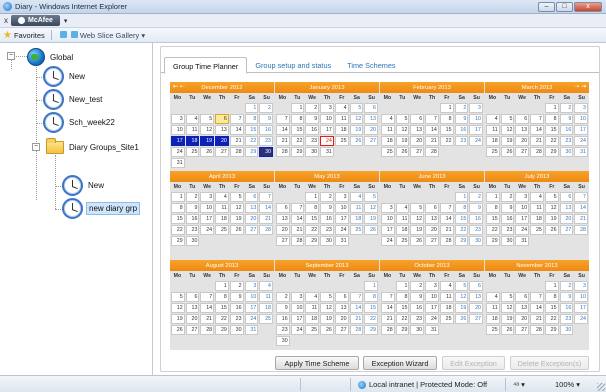 The image size is (606, 392). I want to click on close-button: x, so click(588, 7).